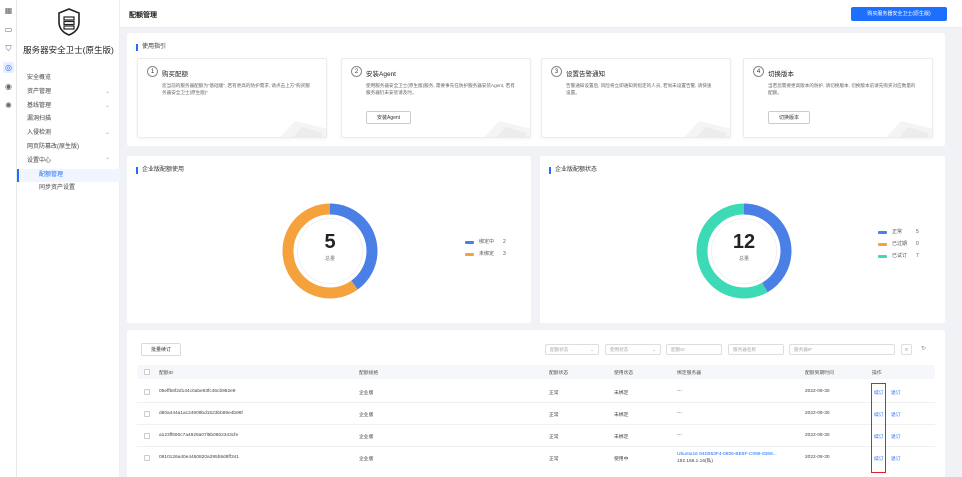 The width and height of the screenshot is (962, 477). I want to click on shield-icon: ⛉, so click(8, 48).